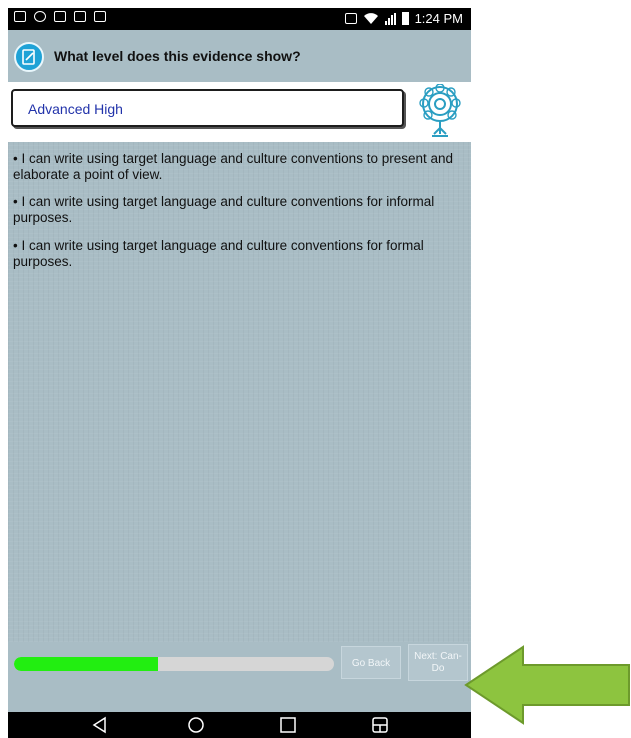  I want to click on level-dropdown-value: Advanced High, so click(75, 109).